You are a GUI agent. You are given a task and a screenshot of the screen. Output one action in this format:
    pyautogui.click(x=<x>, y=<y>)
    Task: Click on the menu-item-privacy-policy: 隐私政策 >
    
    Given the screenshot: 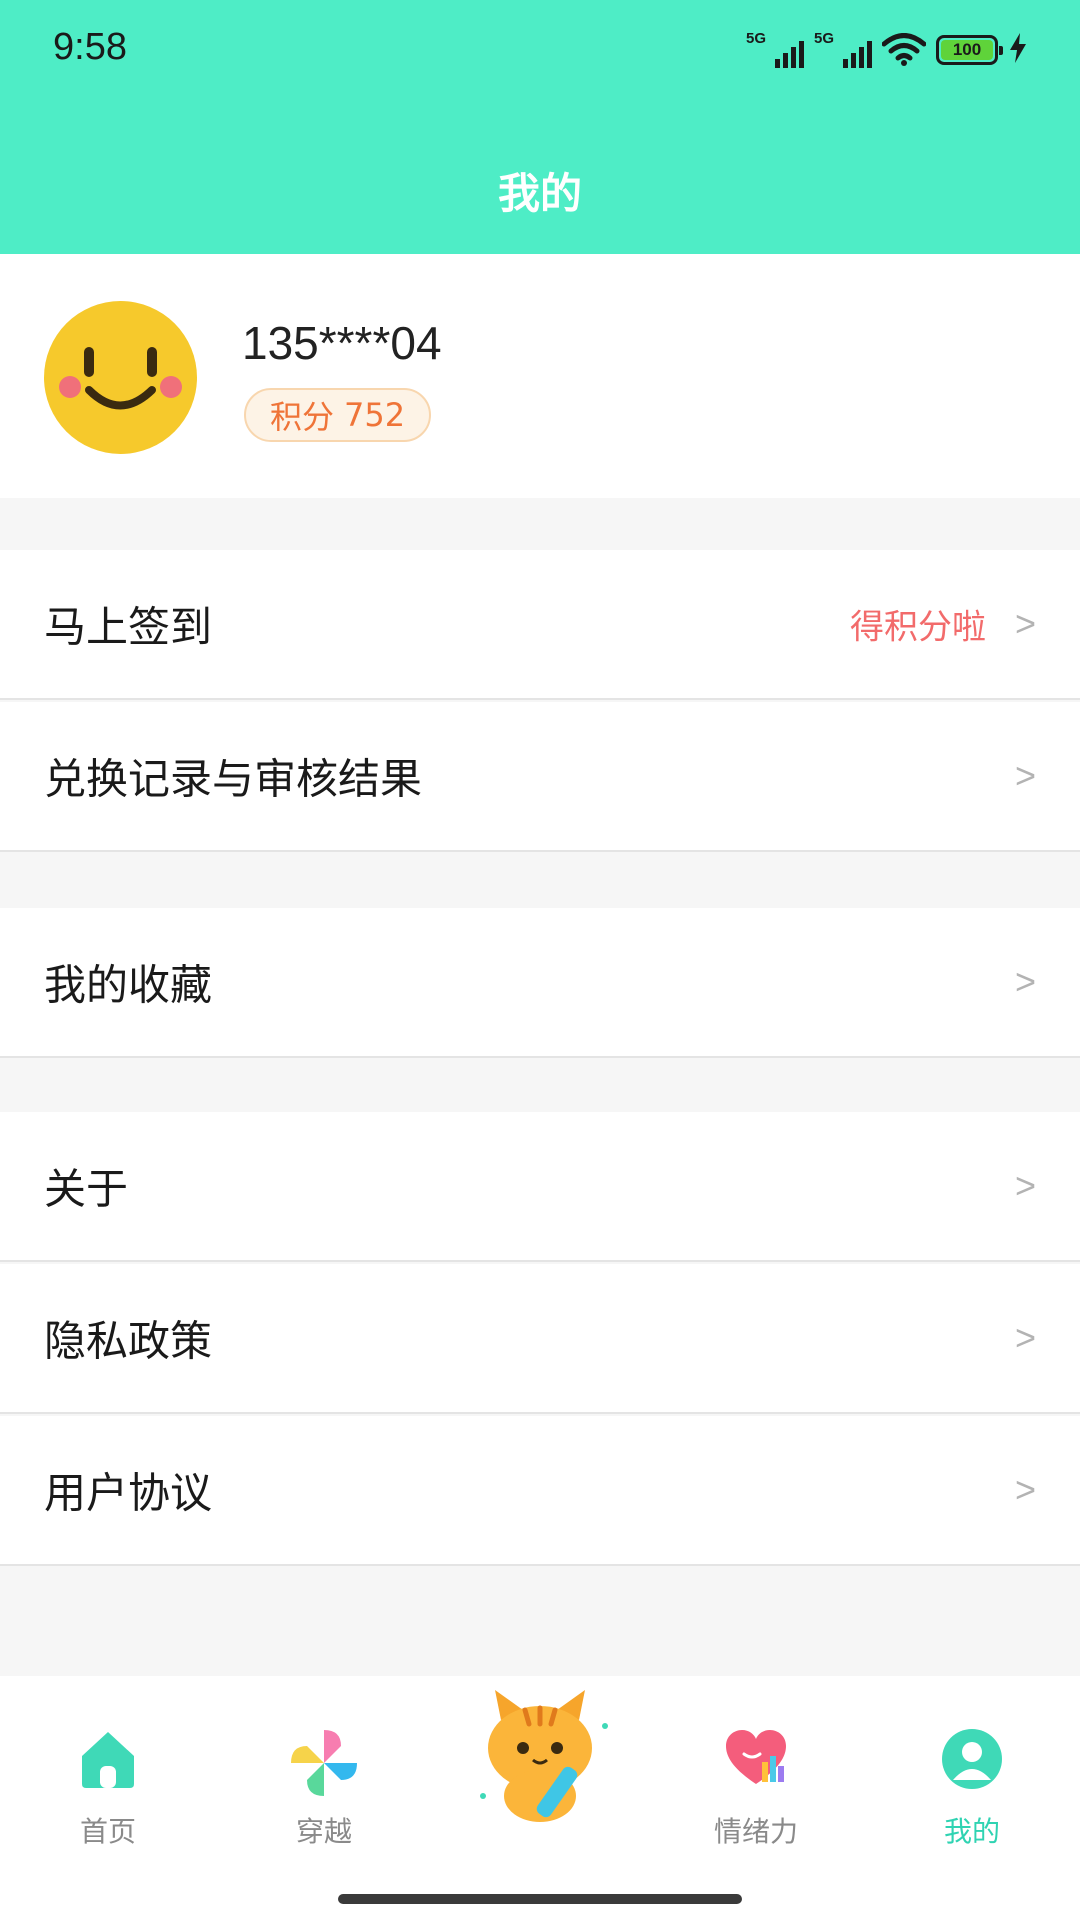 What is the action you would take?
    pyautogui.click(x=540, y=1339)
    